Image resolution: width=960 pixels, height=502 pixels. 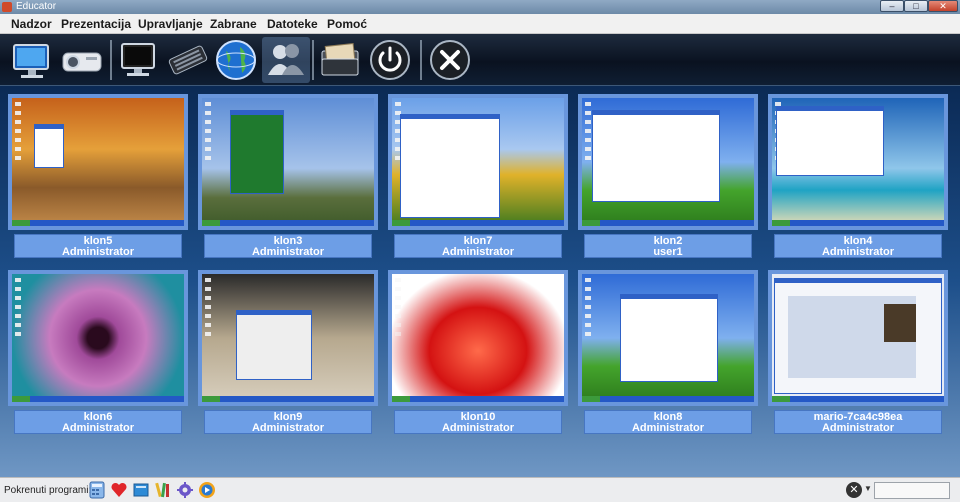 What do you see at coordinates (31, 24) in the screenshot?
I see `menu-nadzor: Nadzor` at bounding box center [31, 24].